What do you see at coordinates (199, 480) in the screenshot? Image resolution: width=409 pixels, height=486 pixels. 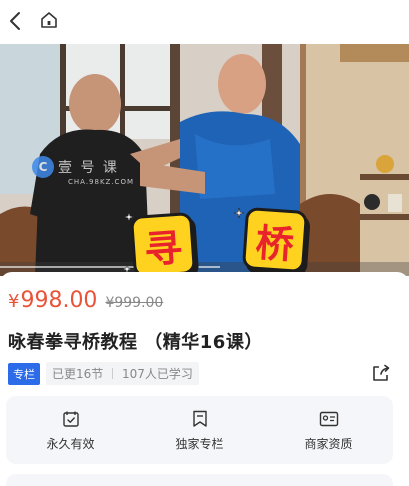 I see `next-section-panel` at bounding box center [199, 480].